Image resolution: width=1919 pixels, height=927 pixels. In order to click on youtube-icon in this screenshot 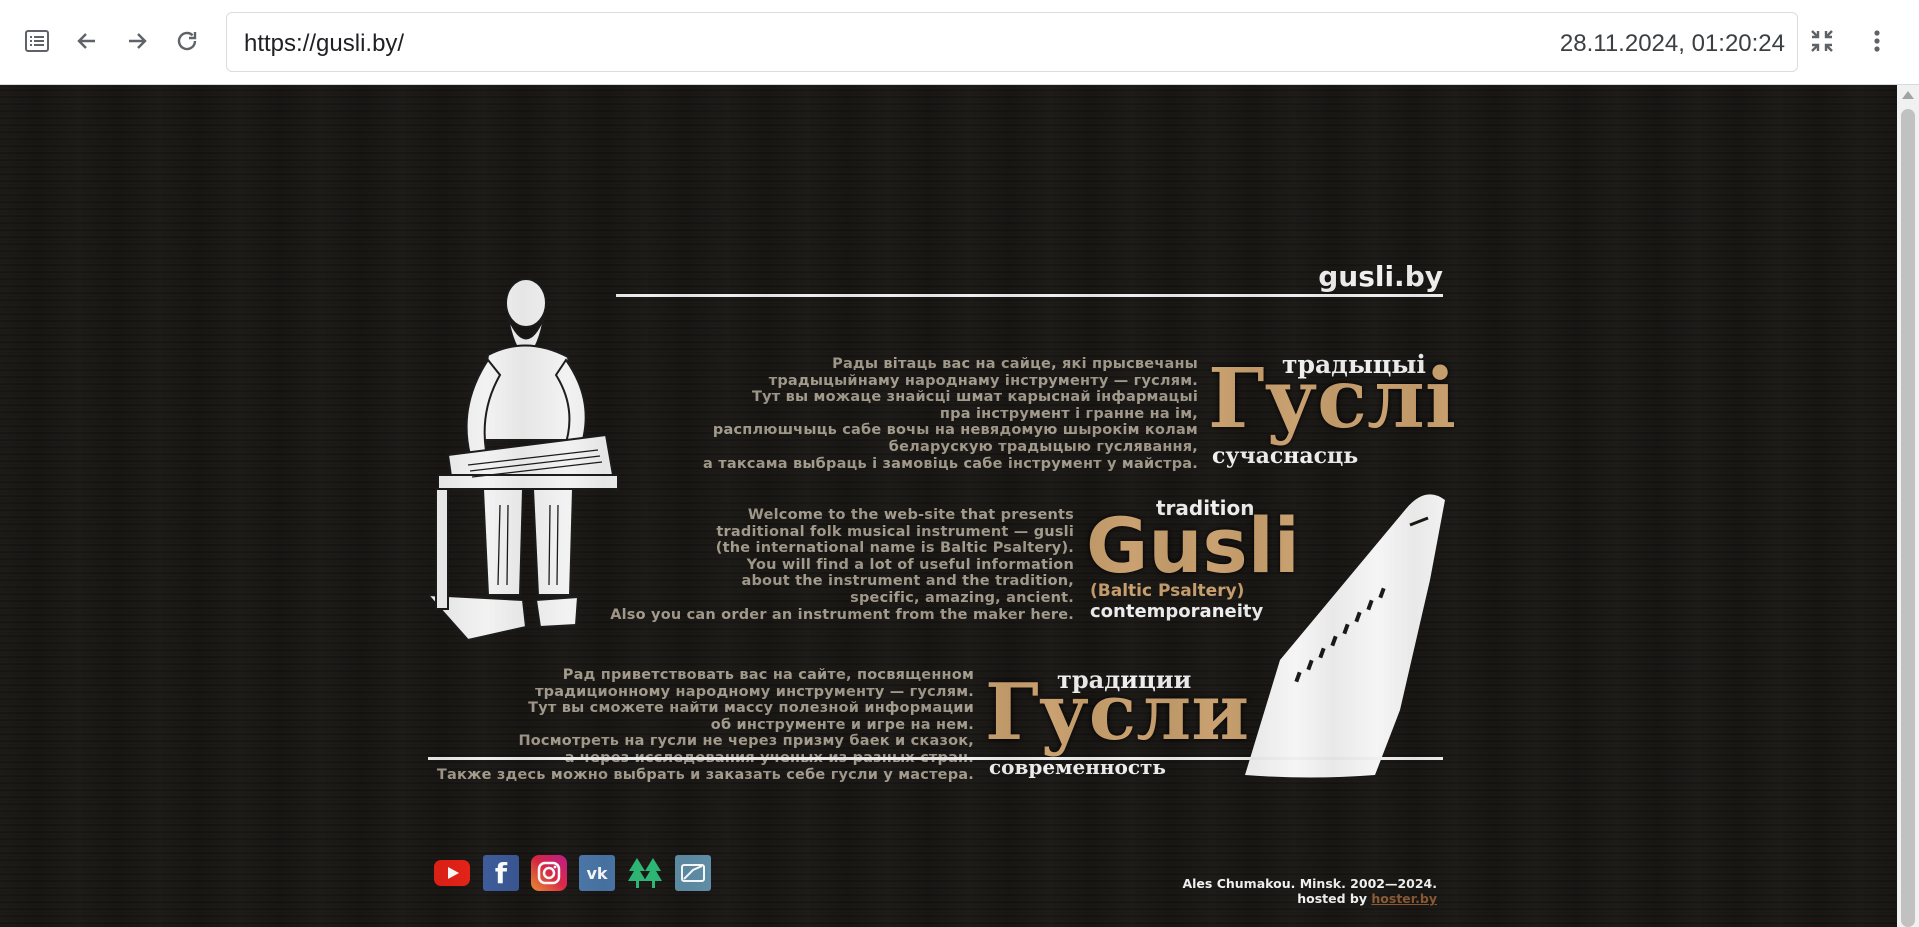, I will do `click(452, 873)`.